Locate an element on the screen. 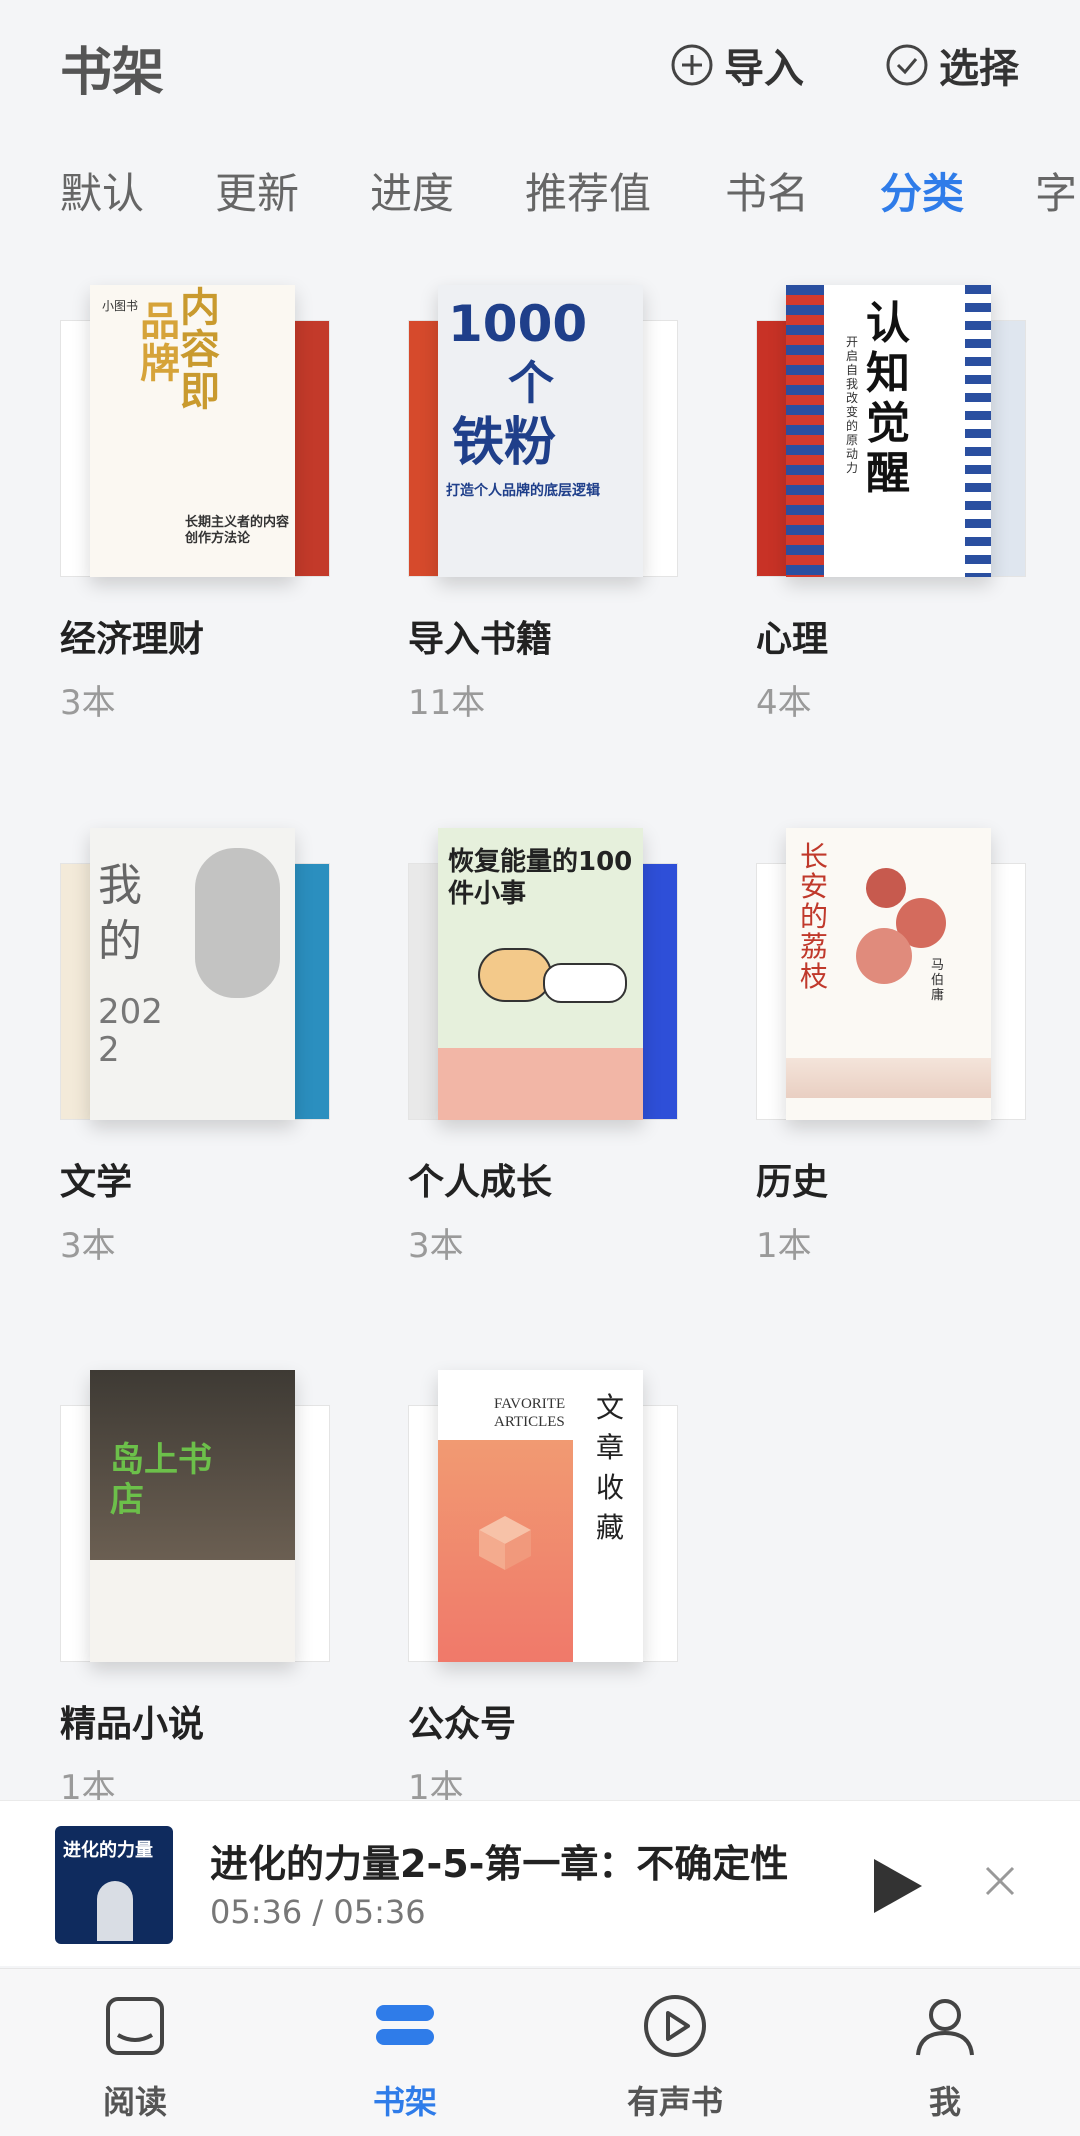  category-name: 历史 is located at coordinates (792, 1182).